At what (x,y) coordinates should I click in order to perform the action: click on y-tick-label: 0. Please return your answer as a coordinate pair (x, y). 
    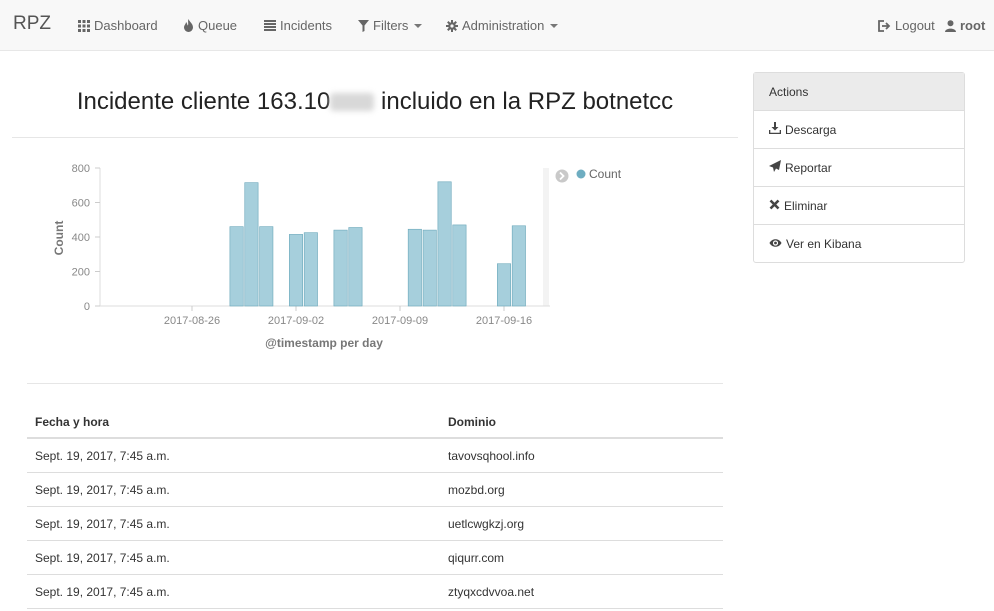
    Looking at the image, I should click on (87, 307).